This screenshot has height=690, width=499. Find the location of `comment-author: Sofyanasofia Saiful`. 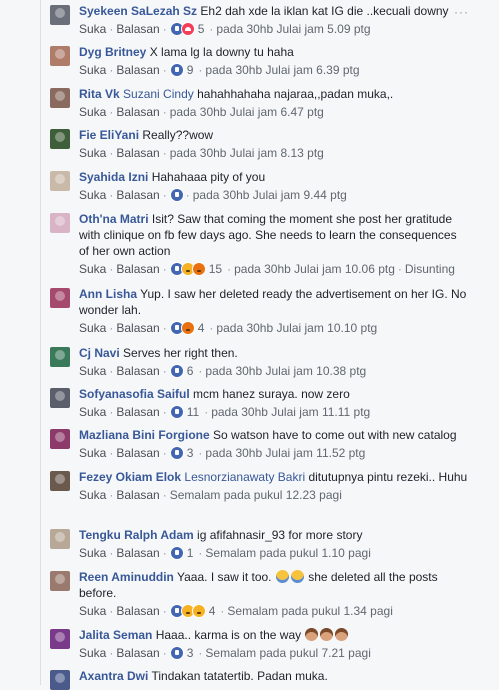

comment-author: Sofyanasofia Saiful is located at coordinates (134, 394).